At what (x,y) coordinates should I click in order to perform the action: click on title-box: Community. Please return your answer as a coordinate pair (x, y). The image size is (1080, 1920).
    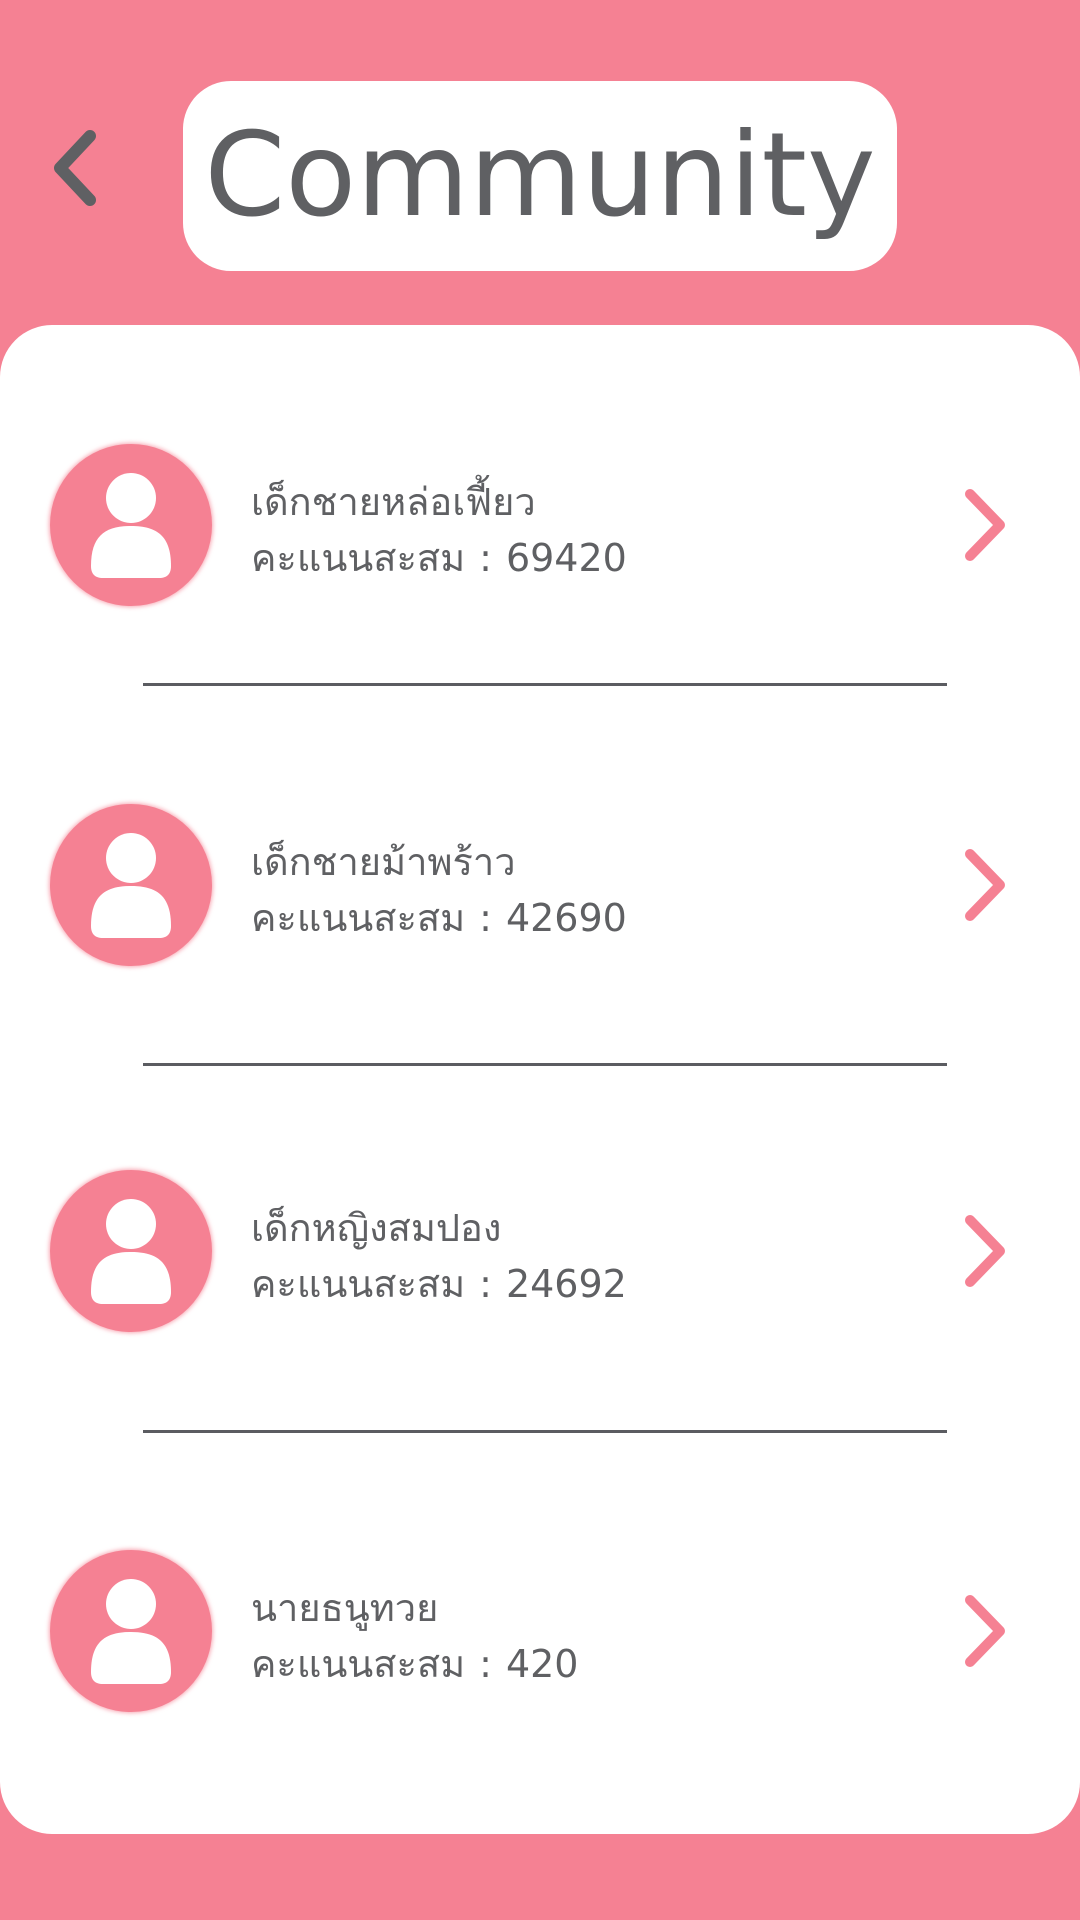
    Looking at the image, I should click on (540, 176).